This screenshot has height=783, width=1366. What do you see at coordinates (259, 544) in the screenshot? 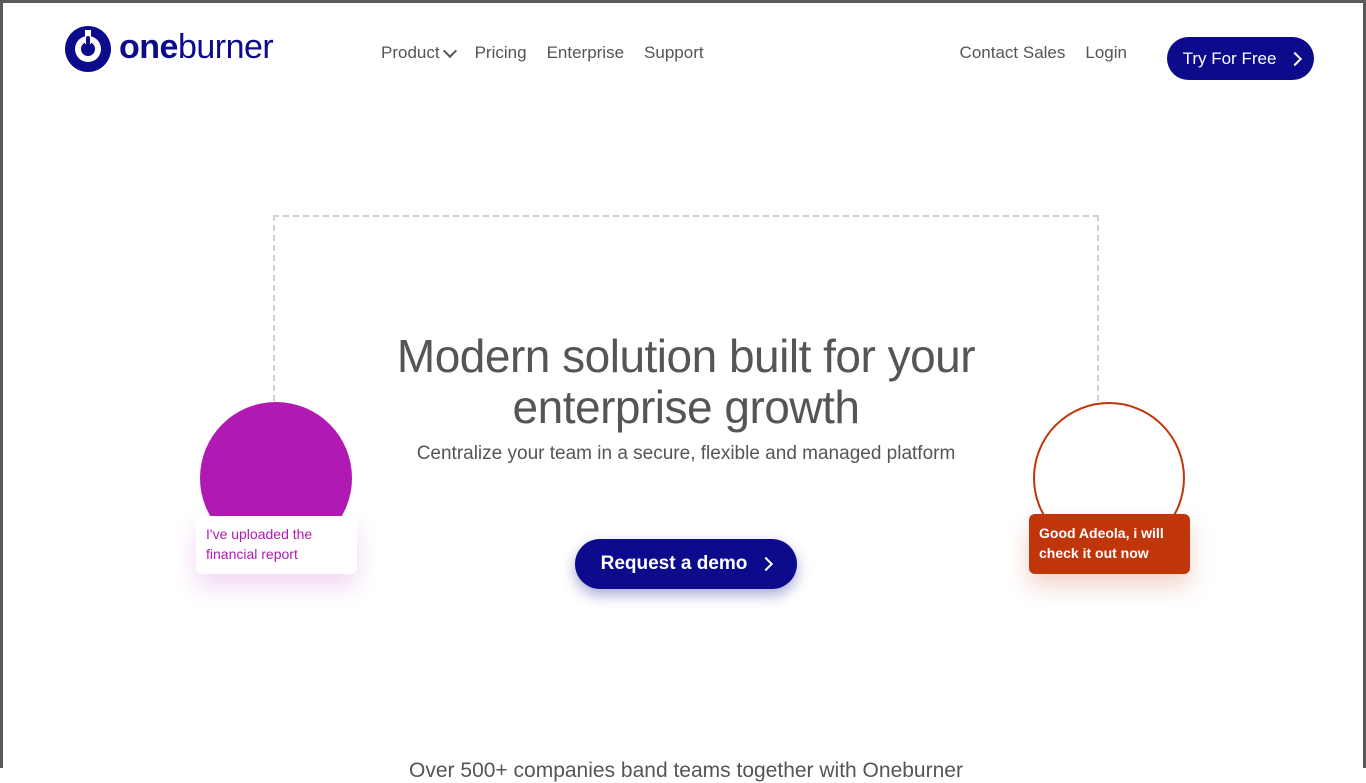
I see `chat-message-left: I've uploaded the financial report` at bounding box center [259, 544].